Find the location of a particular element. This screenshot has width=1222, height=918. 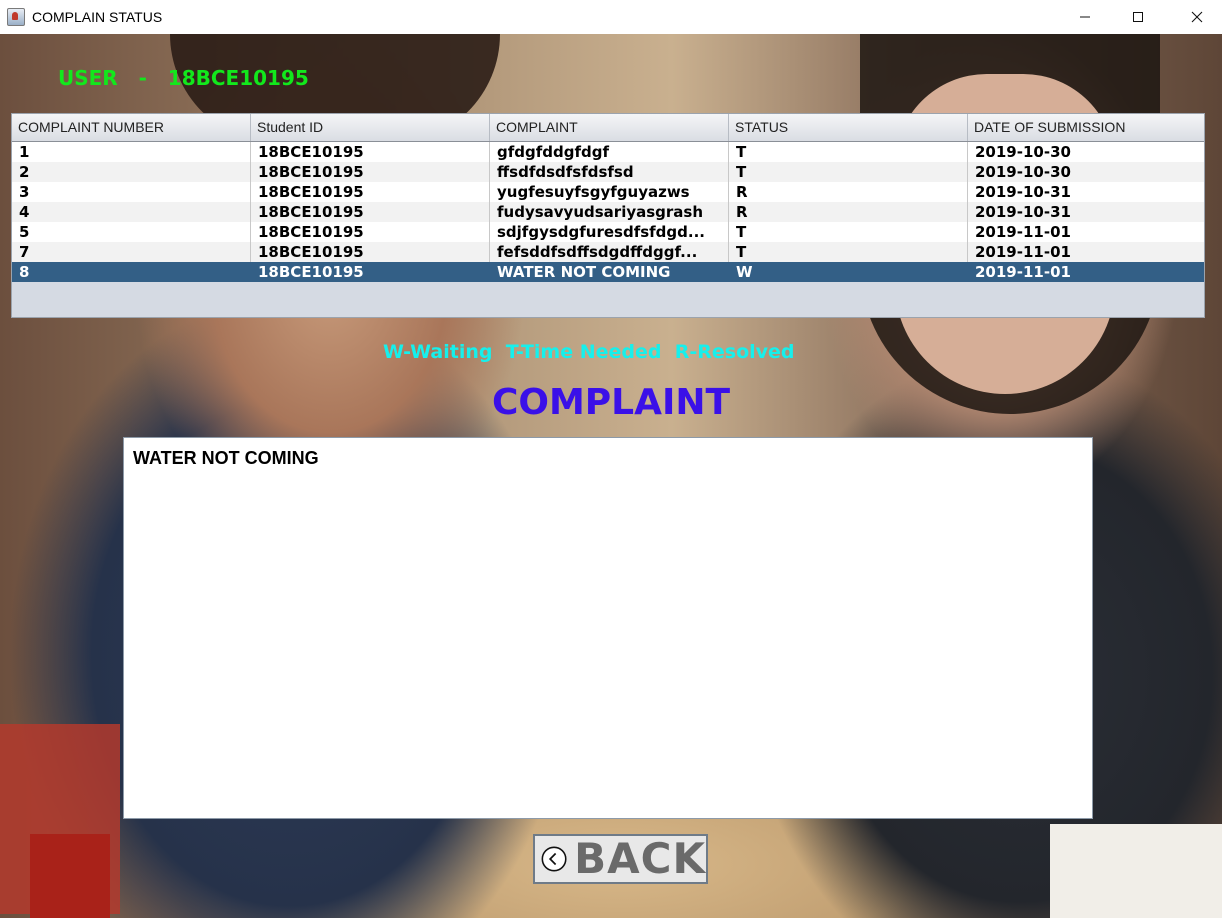

maximize-button is located at coordinates (1138, 17).